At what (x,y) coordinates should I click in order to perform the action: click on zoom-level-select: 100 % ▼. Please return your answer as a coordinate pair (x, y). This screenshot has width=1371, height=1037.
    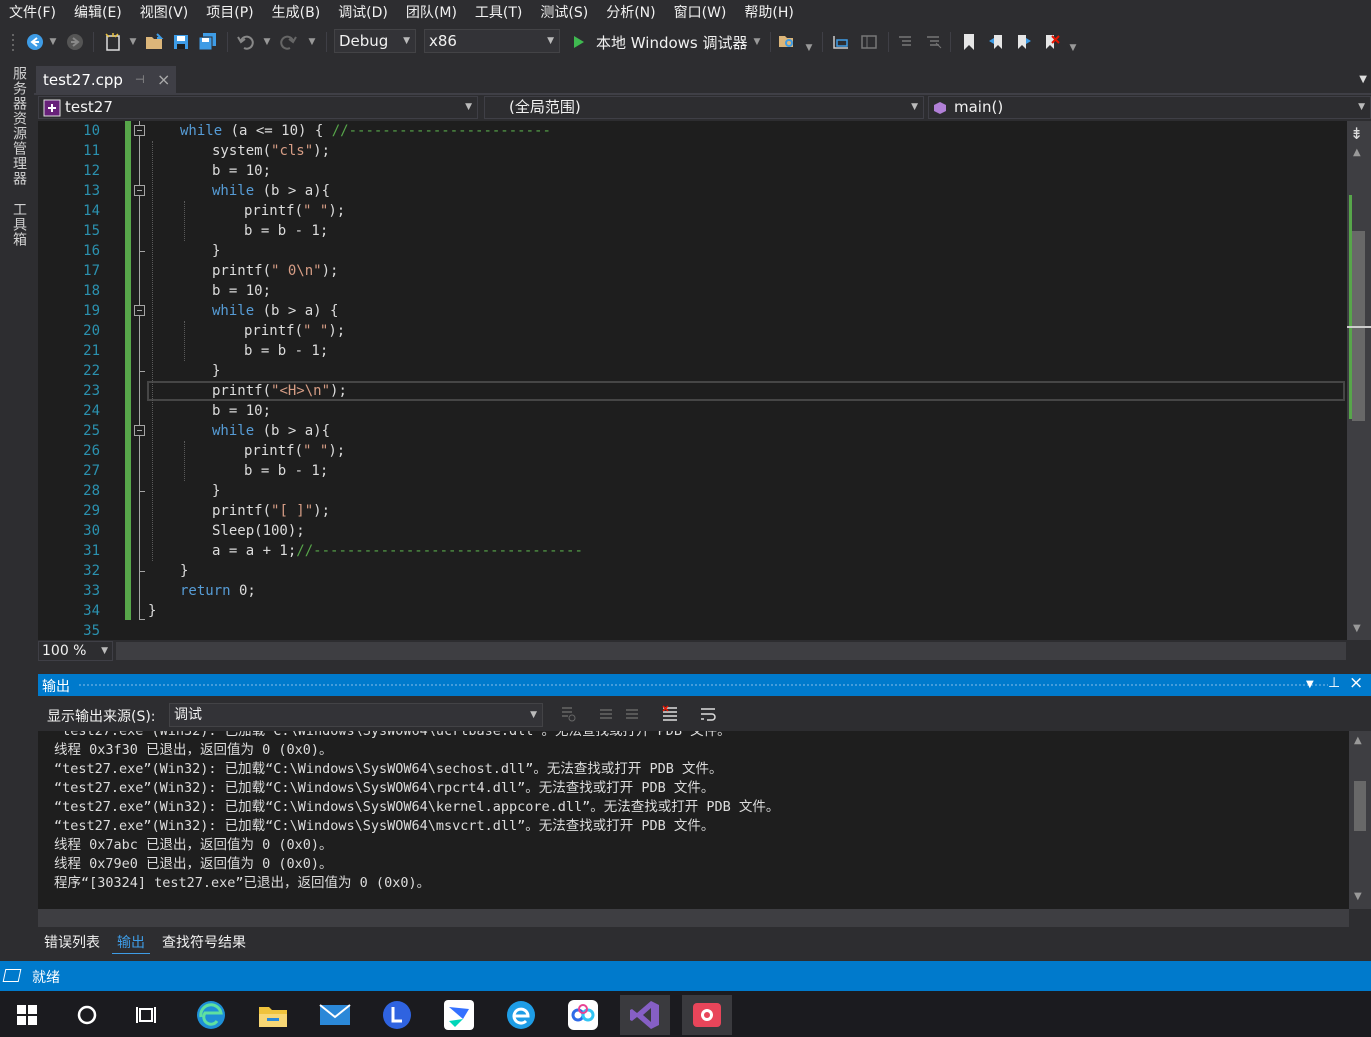
    Looking at the image, I should click on (75, 651).